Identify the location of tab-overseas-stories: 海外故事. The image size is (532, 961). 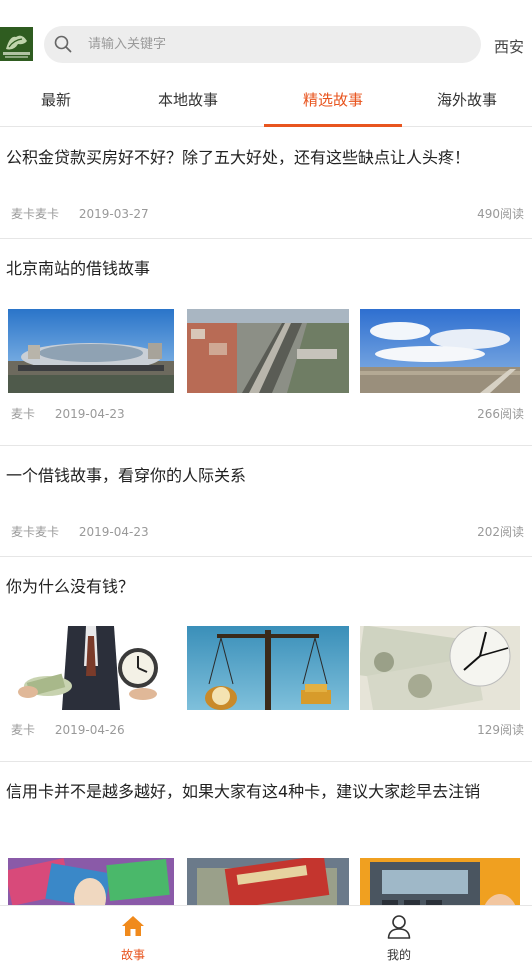
(467, 101).